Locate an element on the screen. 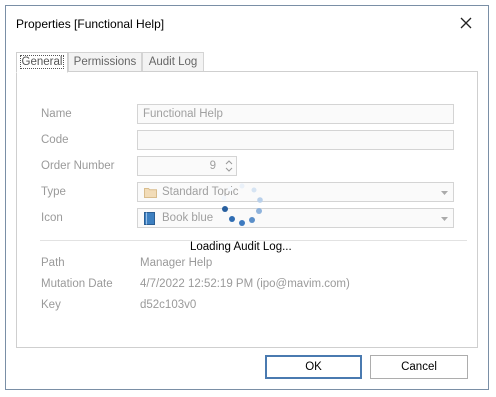  key-label: Key is located at coordinates (51, 305).